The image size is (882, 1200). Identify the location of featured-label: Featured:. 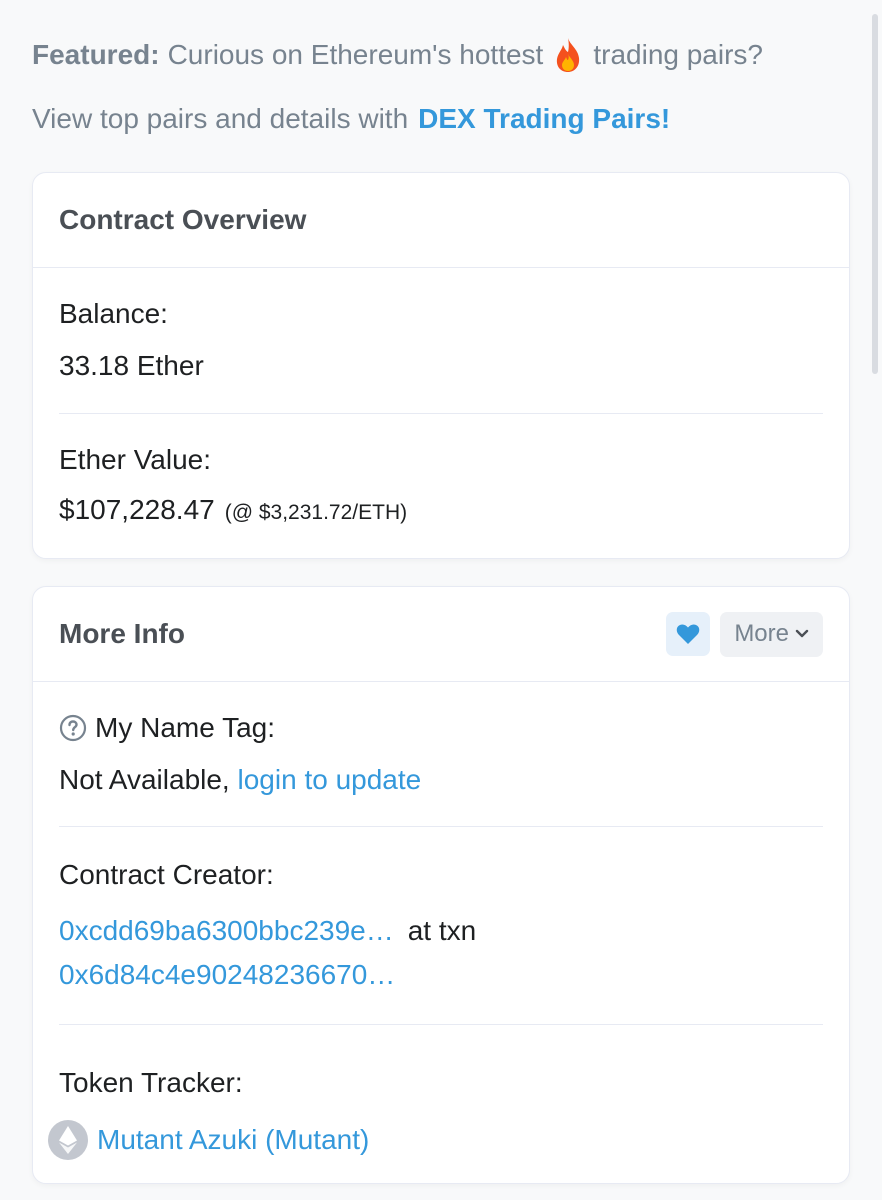
(96, 54).